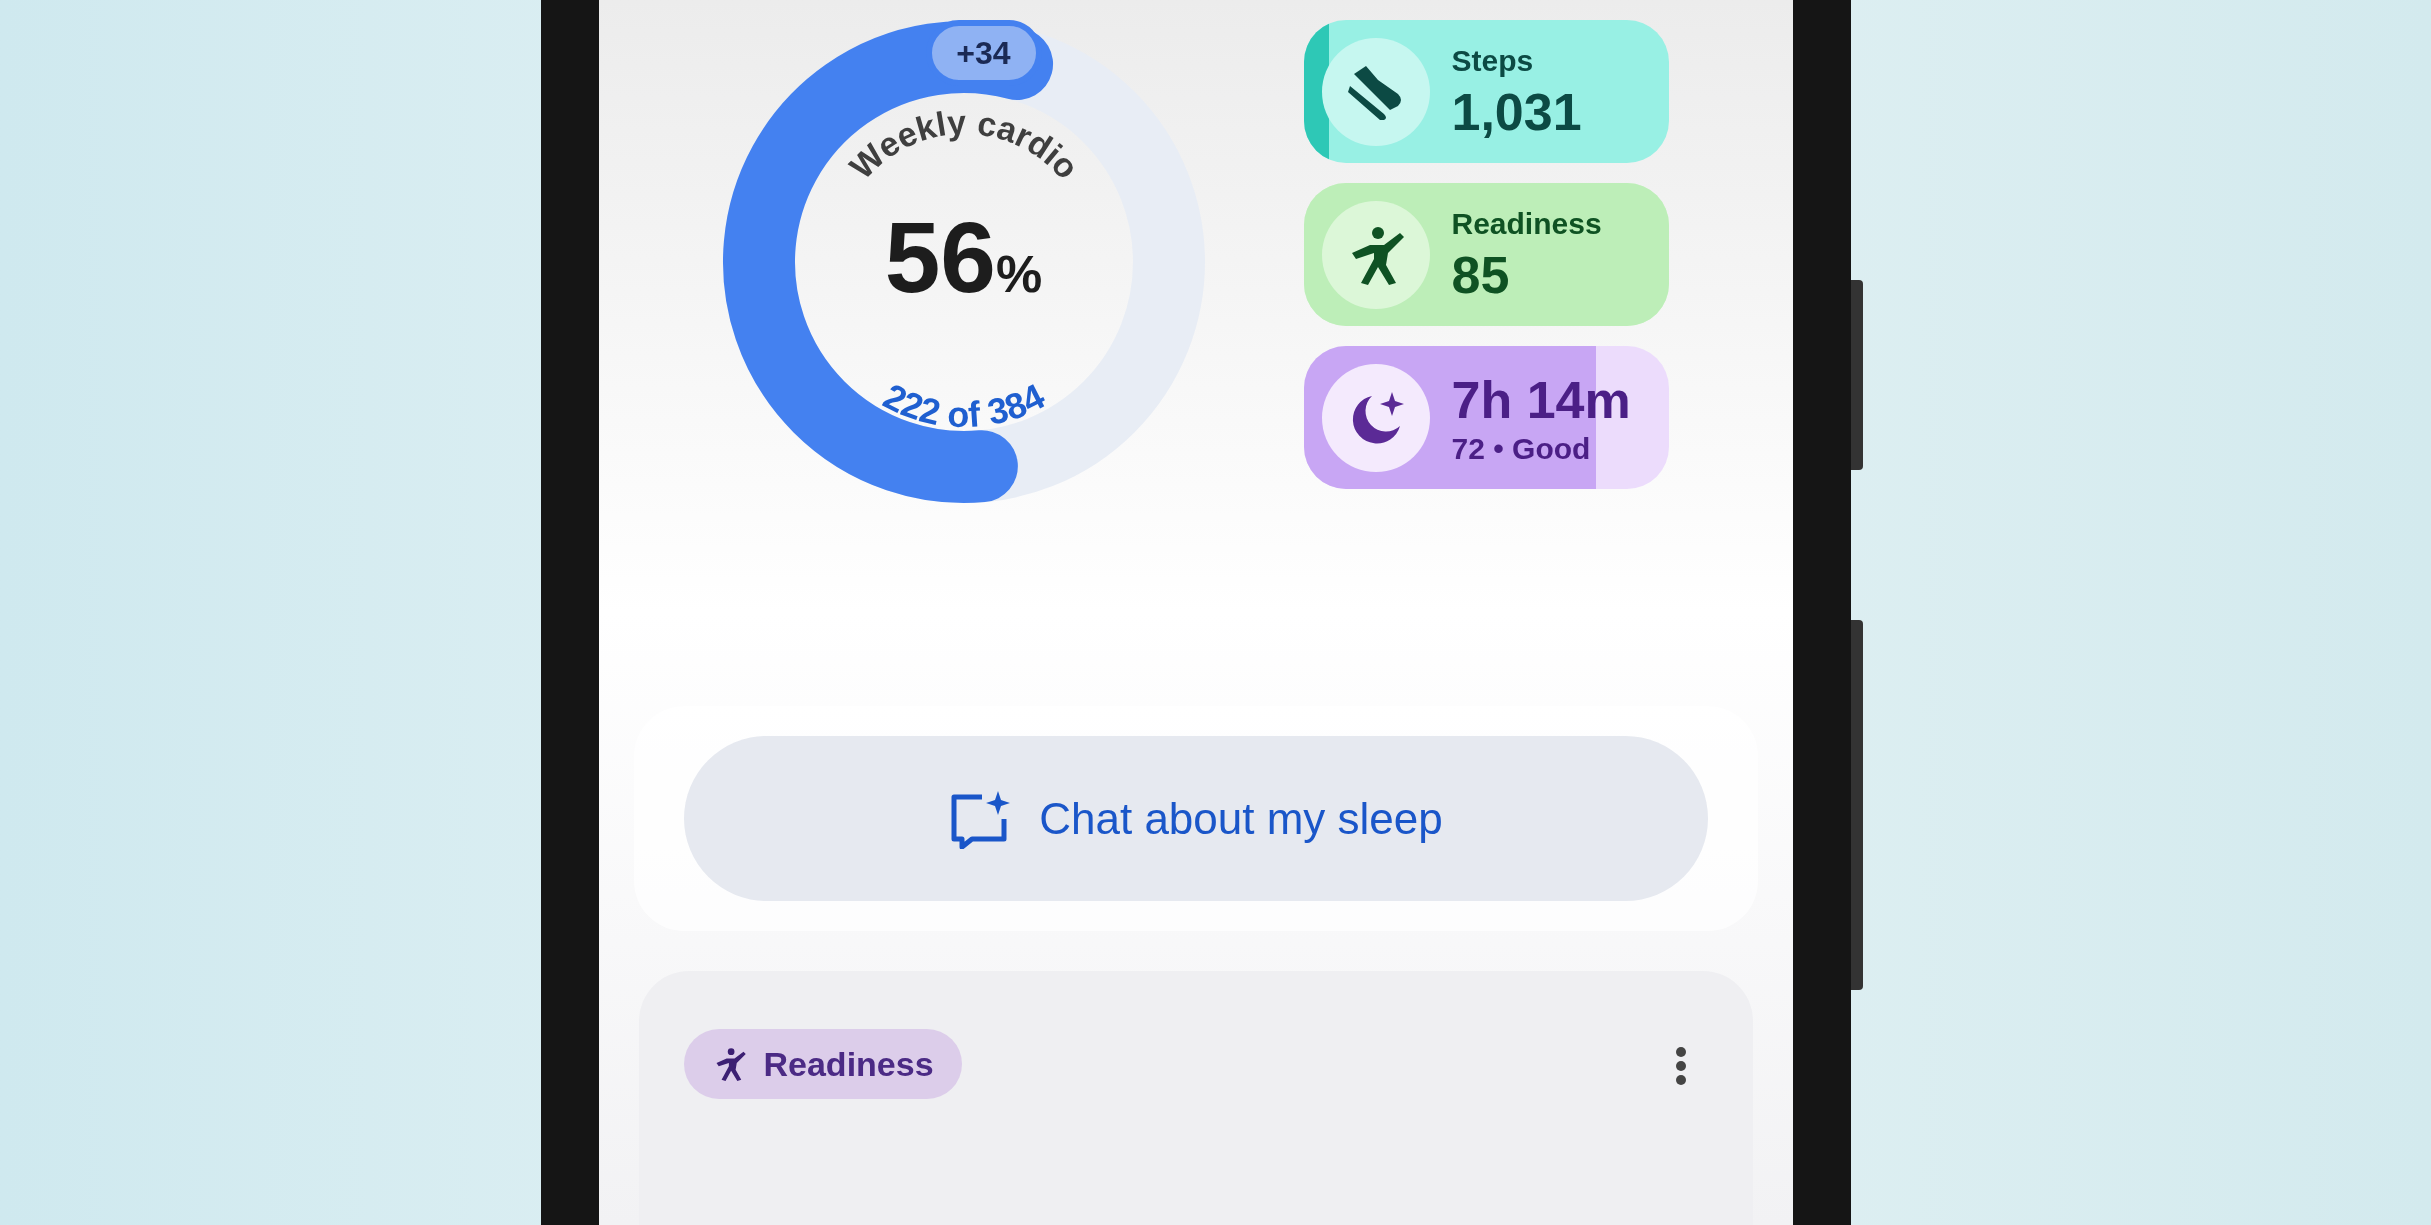 This screenshot has height=1225, width=2431. What do you see at coordinates (1481, 275) in the screenshot?
I see `stat-value: 85` at bounding box center [1481, 275].